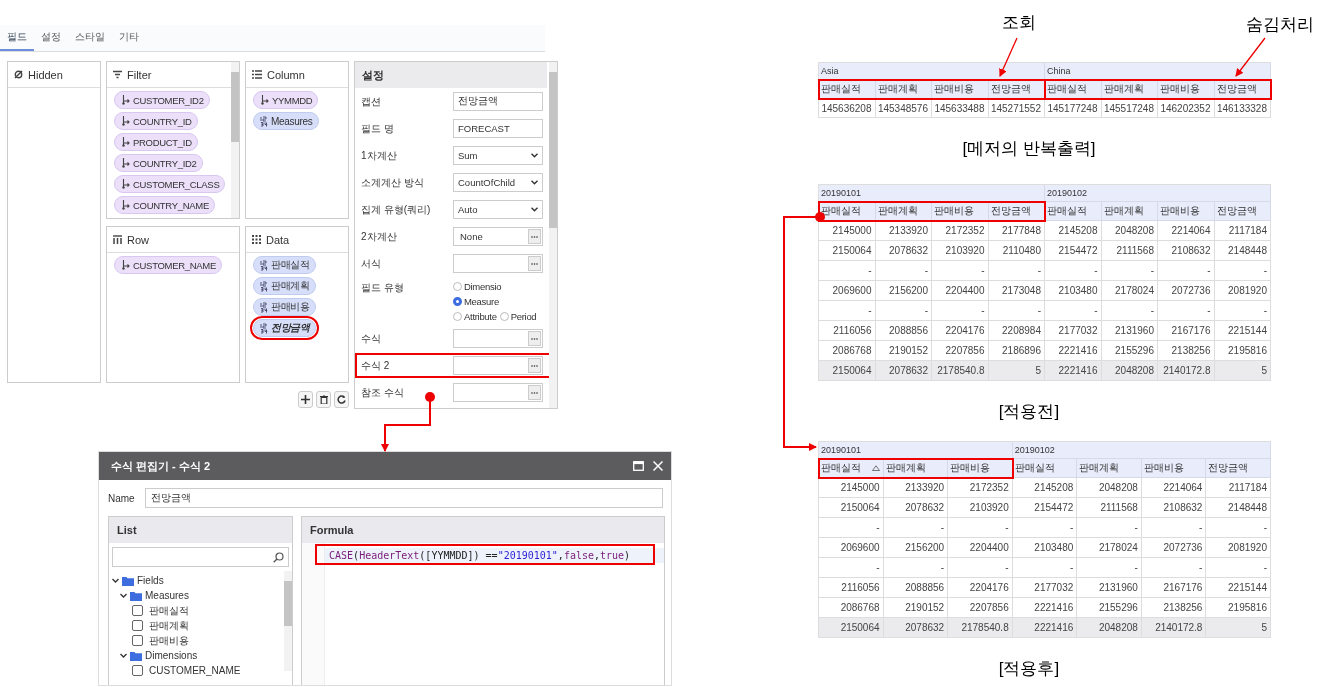 The height and width of the screenshot is (687, 1330). What do you see at coordinates (284, 328) in the screenshot?
I see `field-chip: 전망금액` at bounding box center [284, 328].